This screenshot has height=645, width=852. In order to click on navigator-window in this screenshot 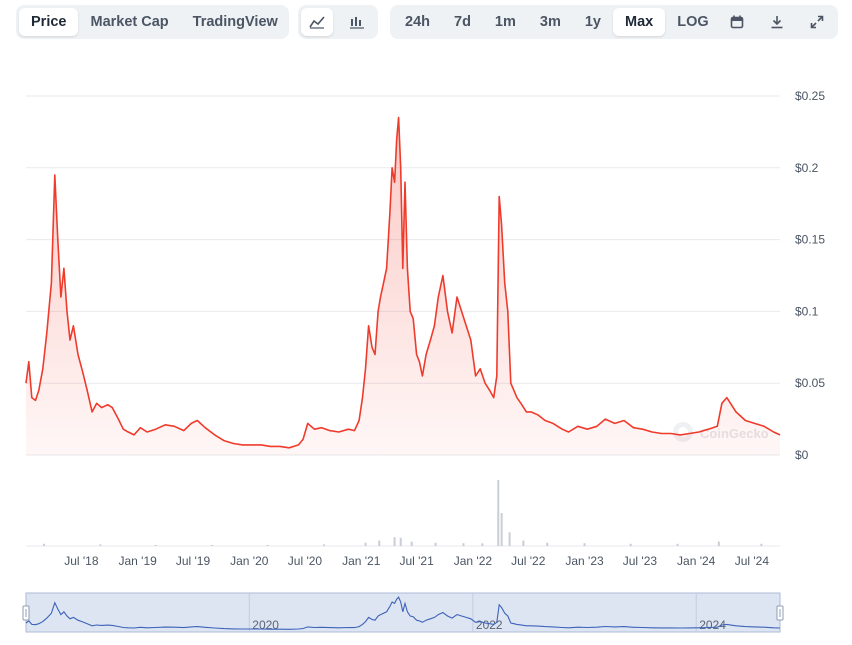, I will do `click(403, 612)`.